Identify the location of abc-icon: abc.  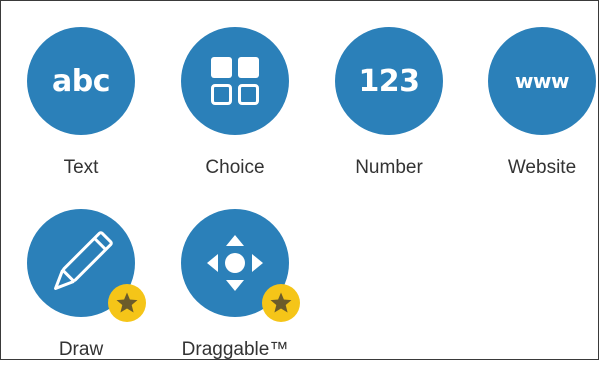
(81, 81).